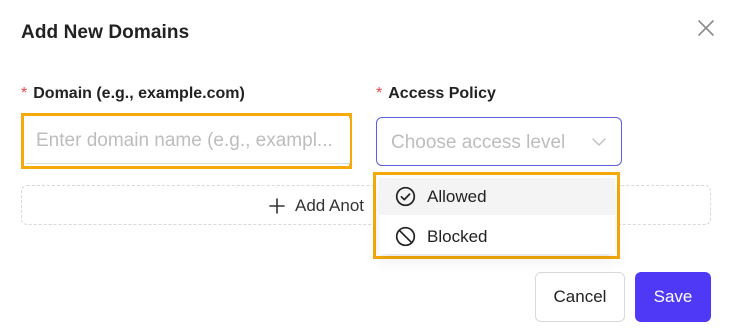 Image resolution: width=732 pixels, height=332 pixels. I want to click on domain-label: * Domain (e.g., example.com), so click(133, 94).